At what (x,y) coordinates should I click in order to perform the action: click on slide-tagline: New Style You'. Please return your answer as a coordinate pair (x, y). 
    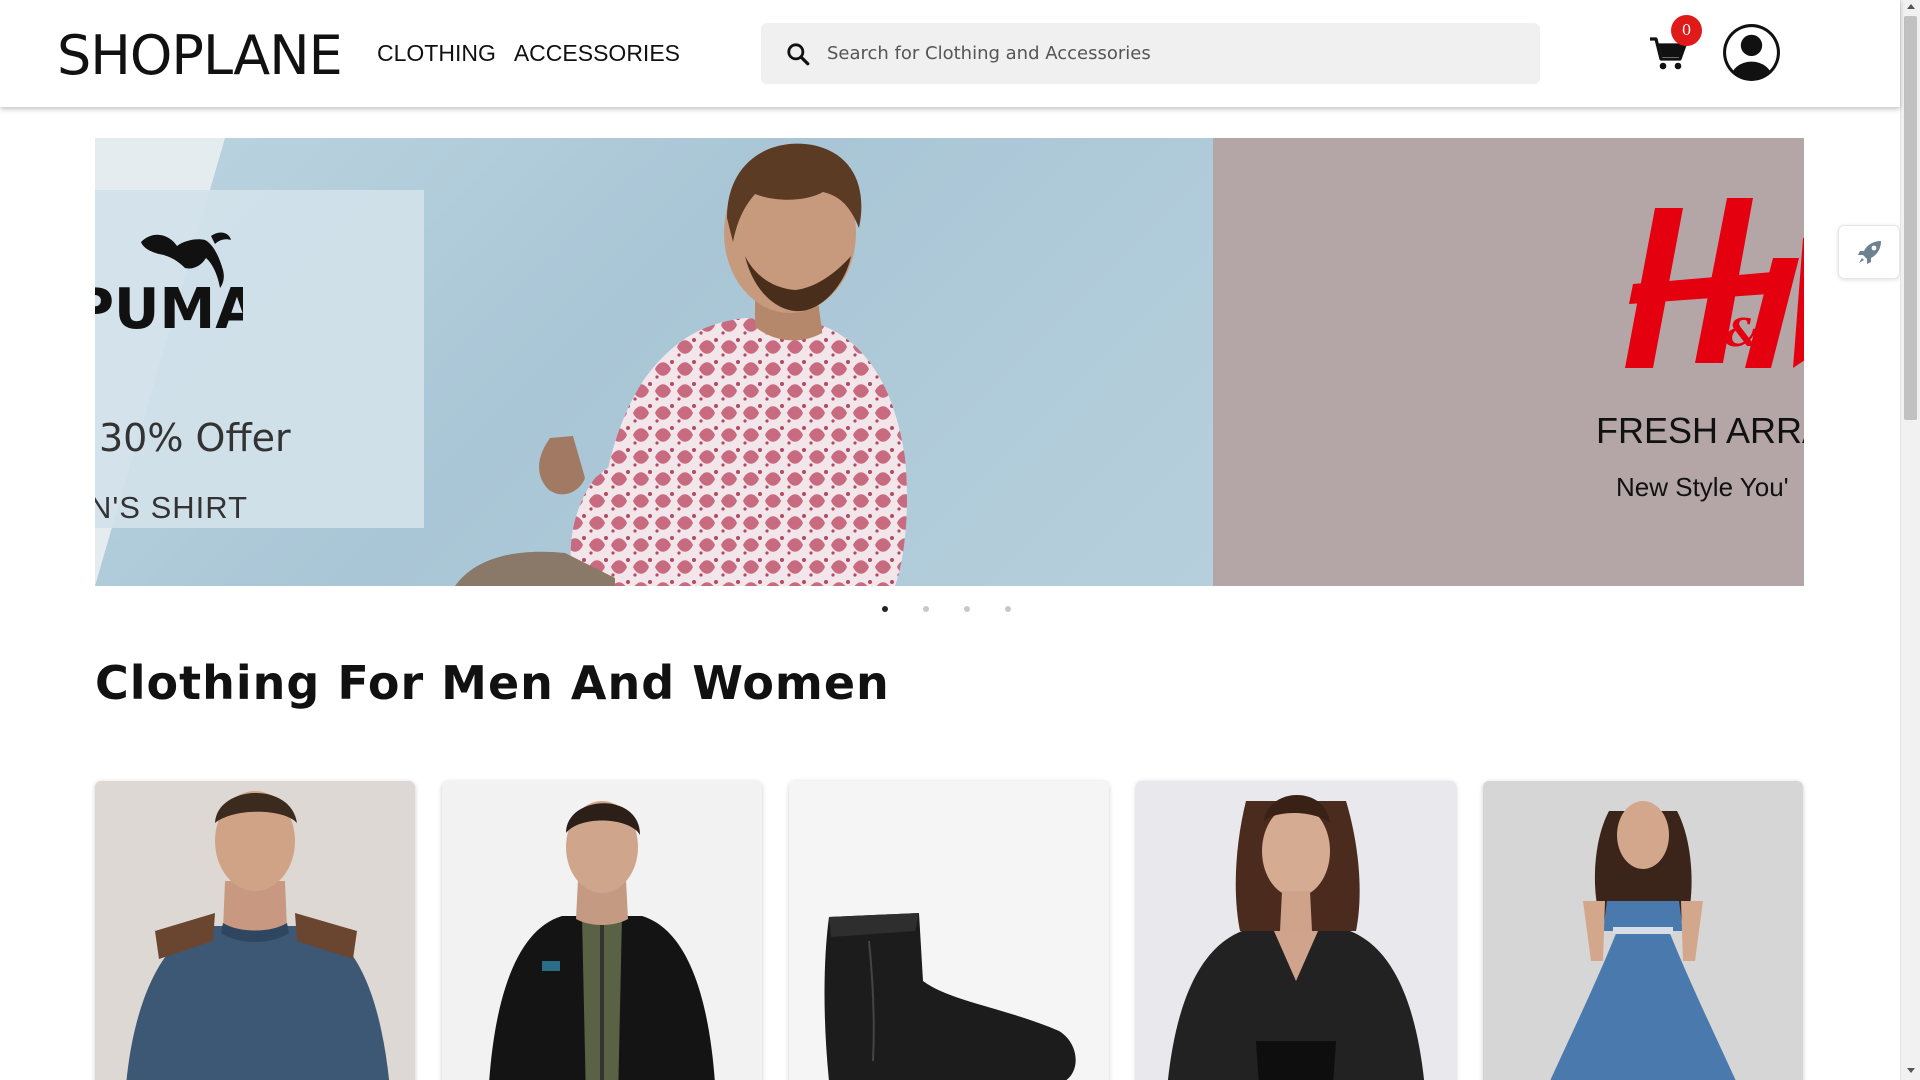
    Looking at the image, I should click on (1702, 487).